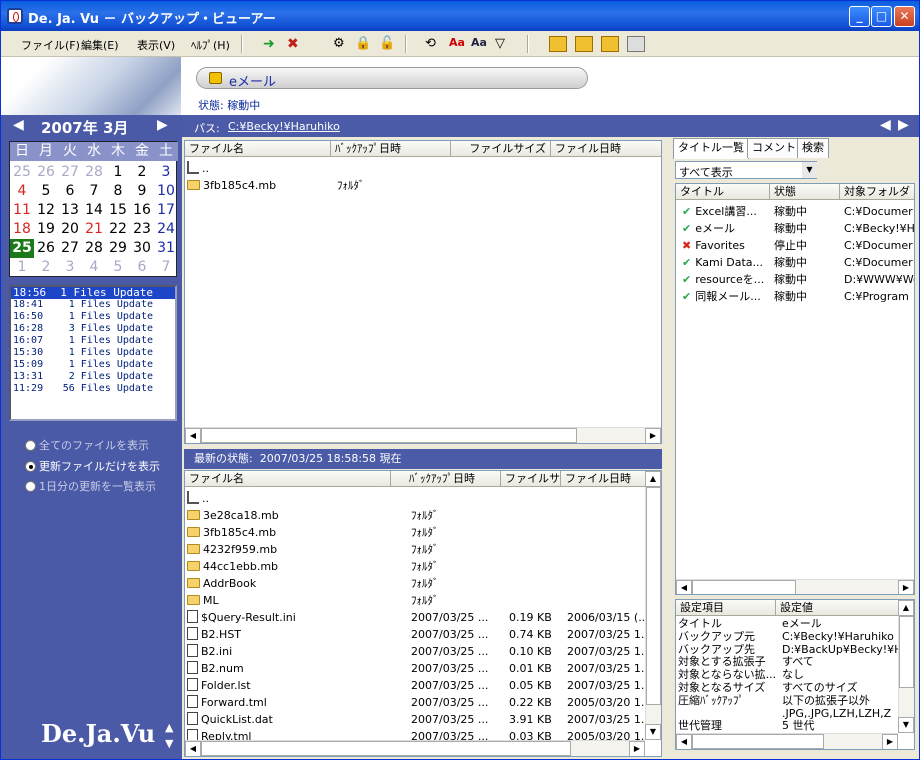 The height and width of the screenshot is (760, 920). I want to click on calendar-day: 15, so click(118, 210).